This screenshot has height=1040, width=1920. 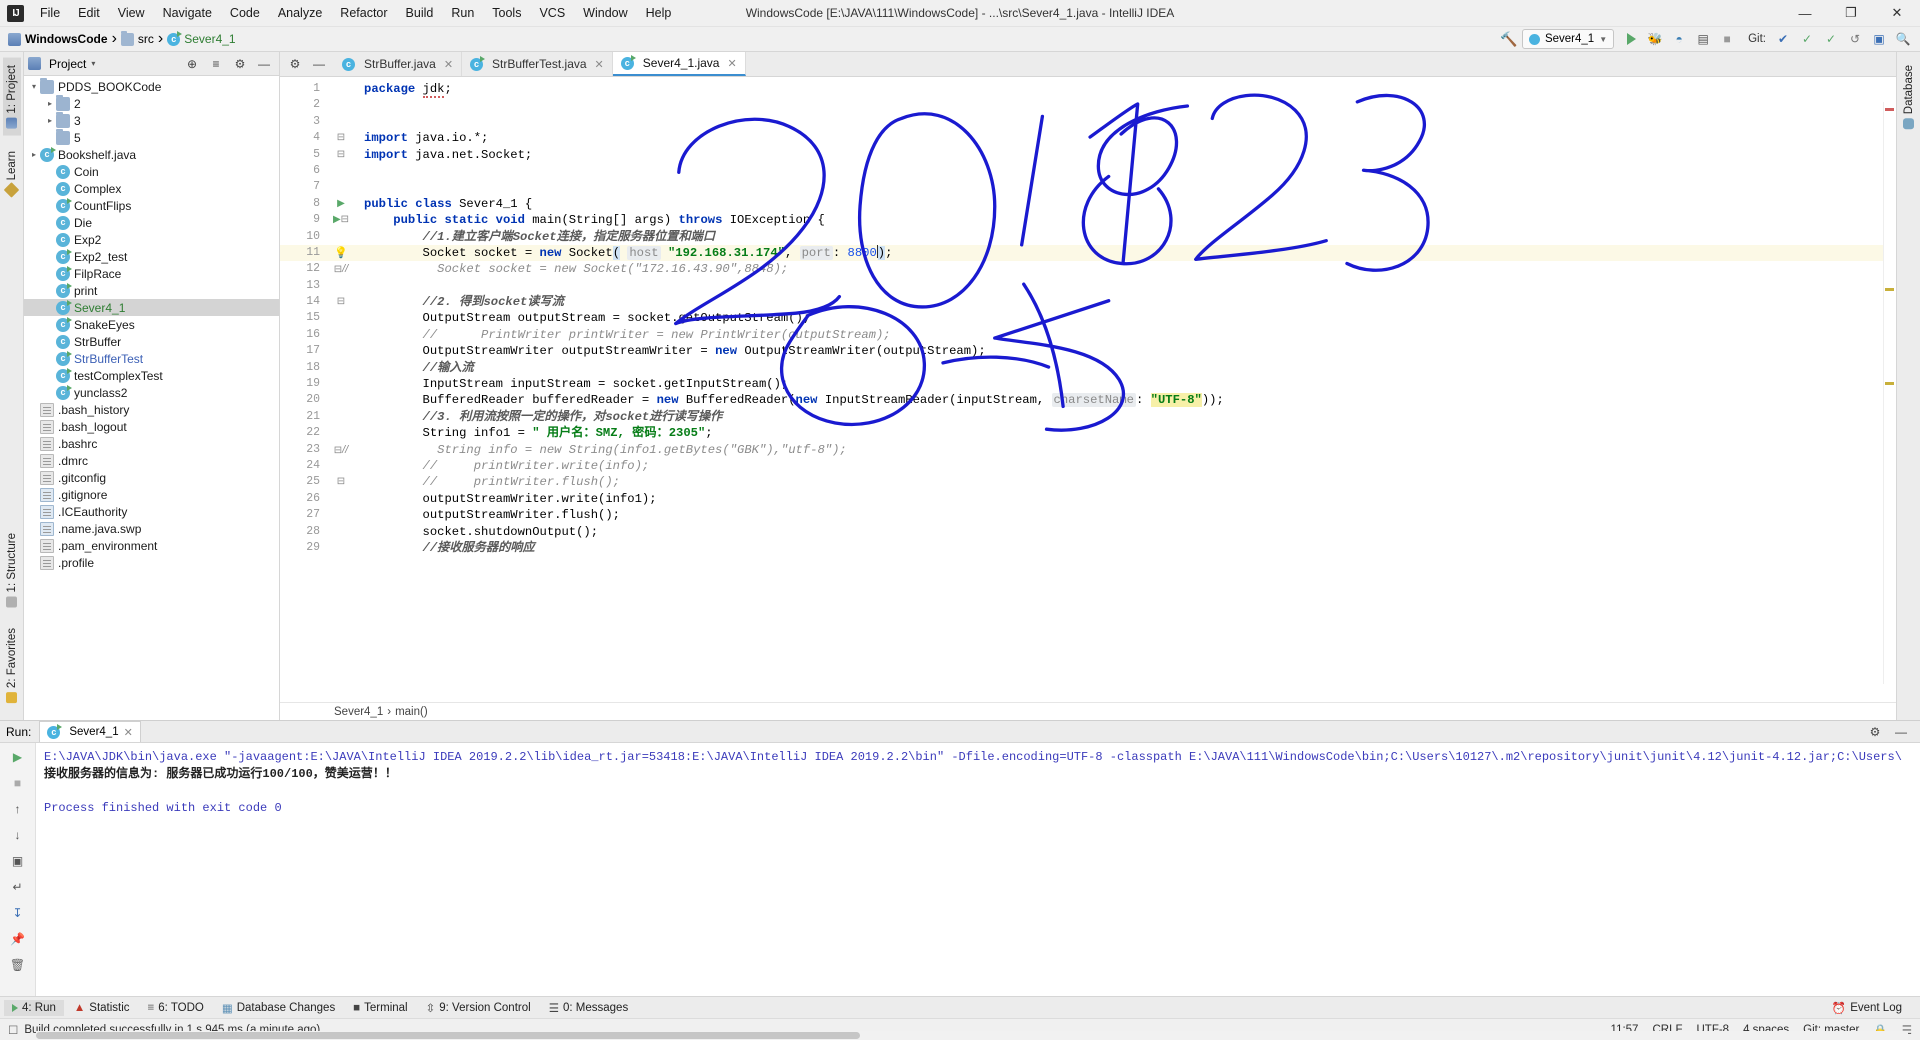 I want to click on vcs-rollback-button: ↺, so click(x=1855, y=39).